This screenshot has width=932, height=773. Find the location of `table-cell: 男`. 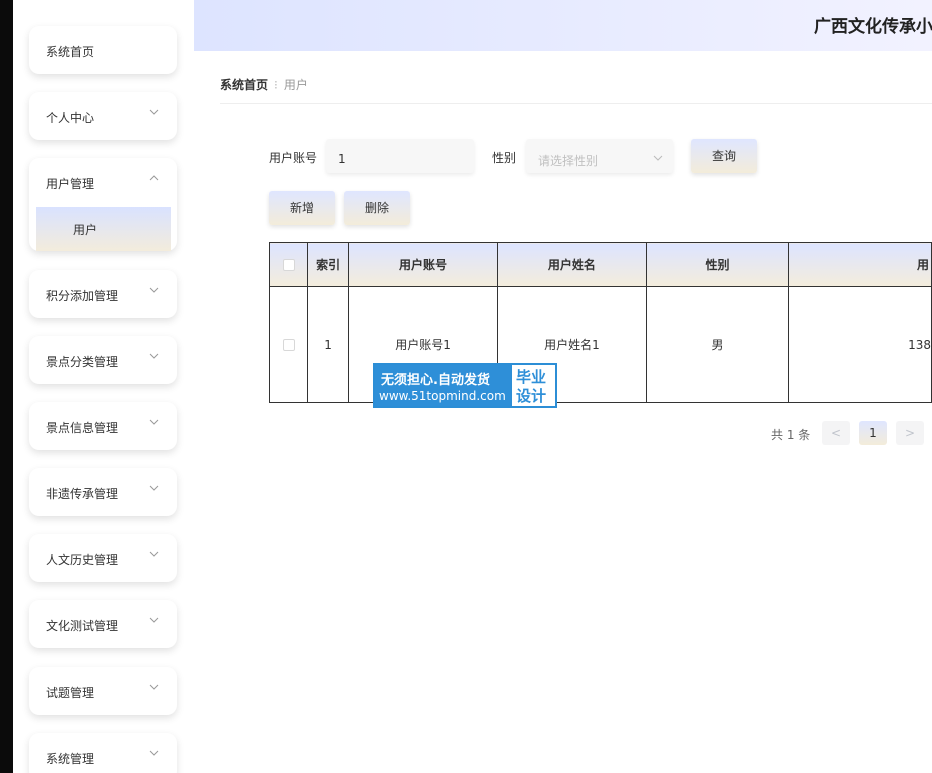

table-cell: 男 is located at coordinates (717, 344).